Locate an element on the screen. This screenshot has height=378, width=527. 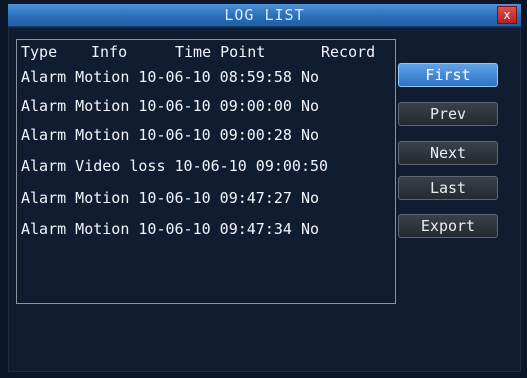
log-row: Alarm Motion 10-06-10 09:47:34 No is located at coordinates (170, 229).